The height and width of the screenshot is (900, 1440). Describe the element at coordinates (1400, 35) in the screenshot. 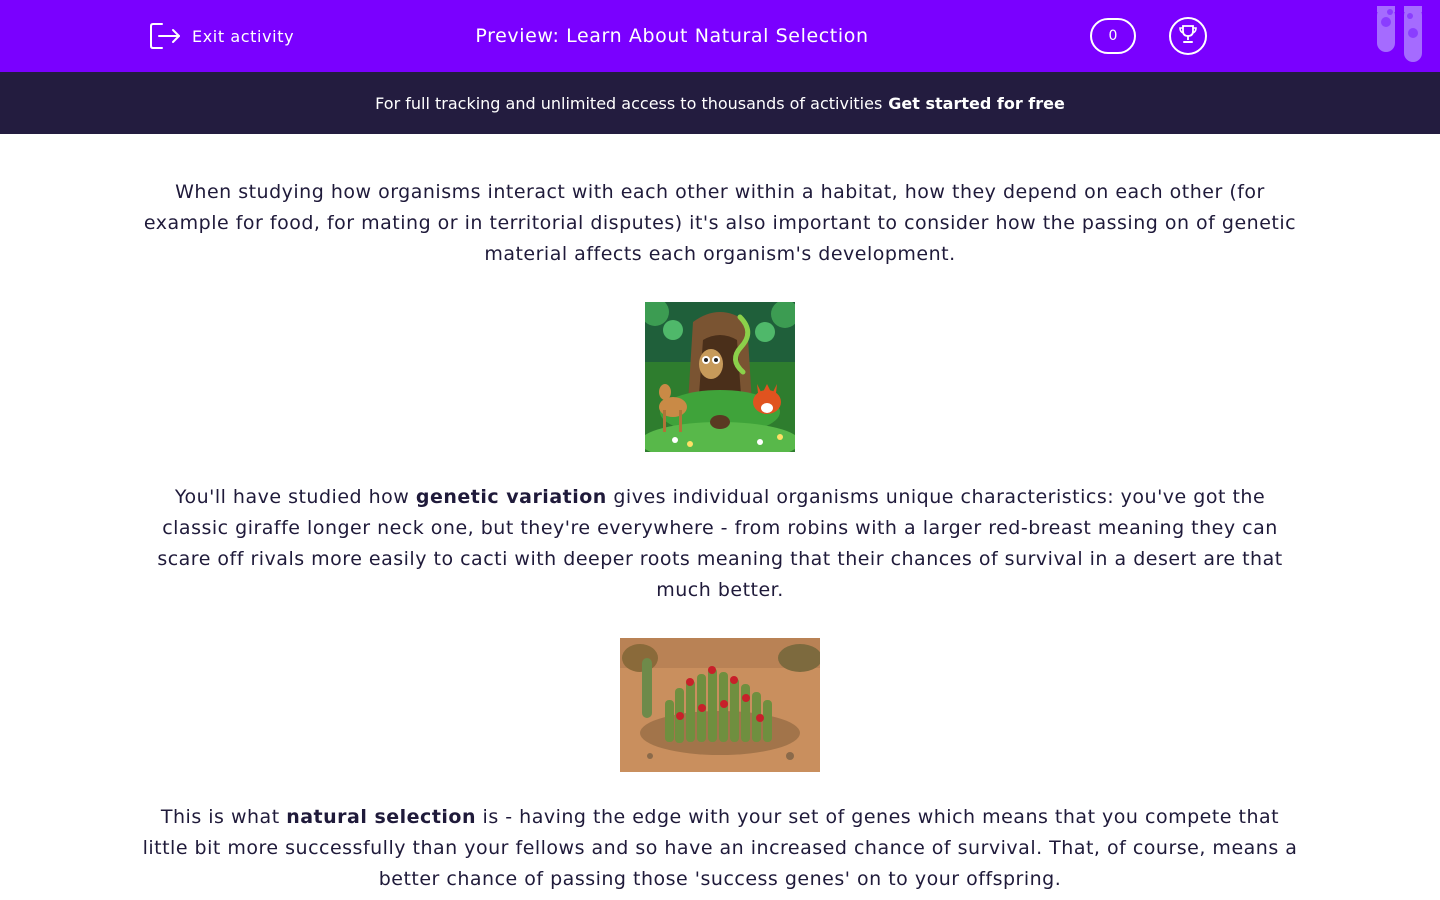

I see `test-tubes-icon` at that location.